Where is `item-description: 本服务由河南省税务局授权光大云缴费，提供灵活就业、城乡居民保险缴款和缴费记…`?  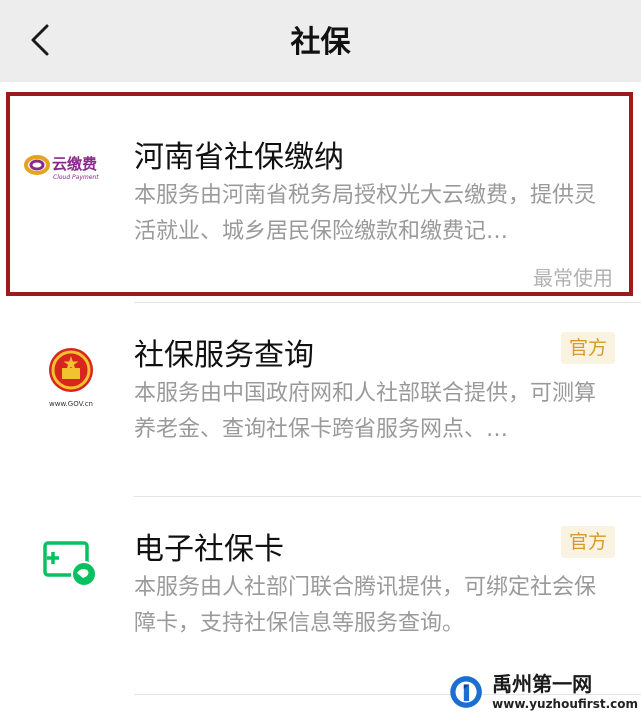
item-description: 本服务由河南省税务局授权光大云缴费，提供灵活就业、城乡居民保险缴款和缴费记… is located at coordinates (365, 213).